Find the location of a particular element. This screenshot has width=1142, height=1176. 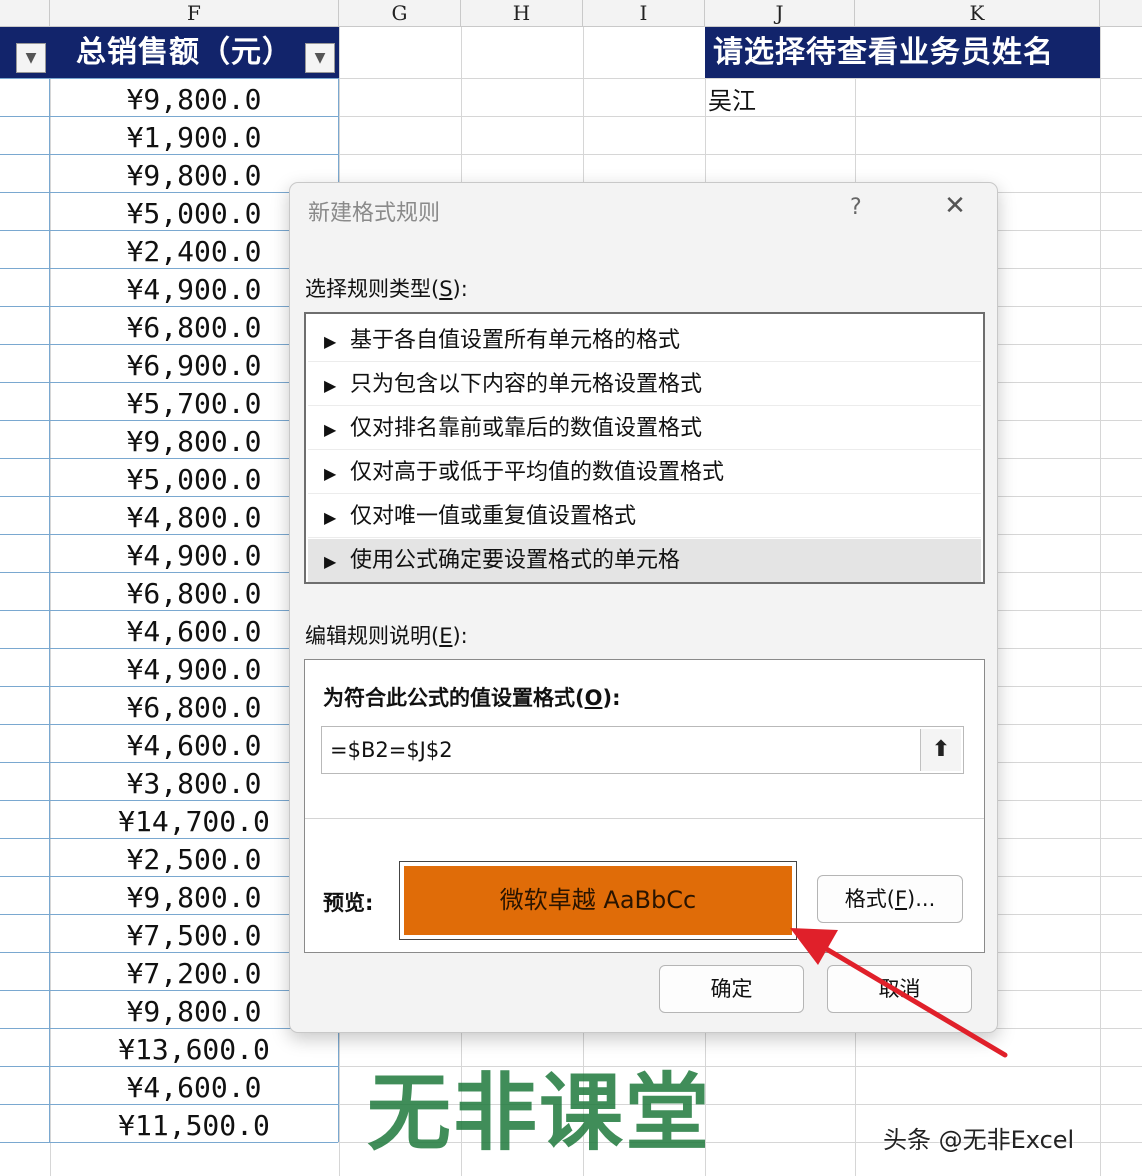

rule-type-item: ▶ 基于各自值设置所有单元格的格式 is located at coordinates (644, 340).